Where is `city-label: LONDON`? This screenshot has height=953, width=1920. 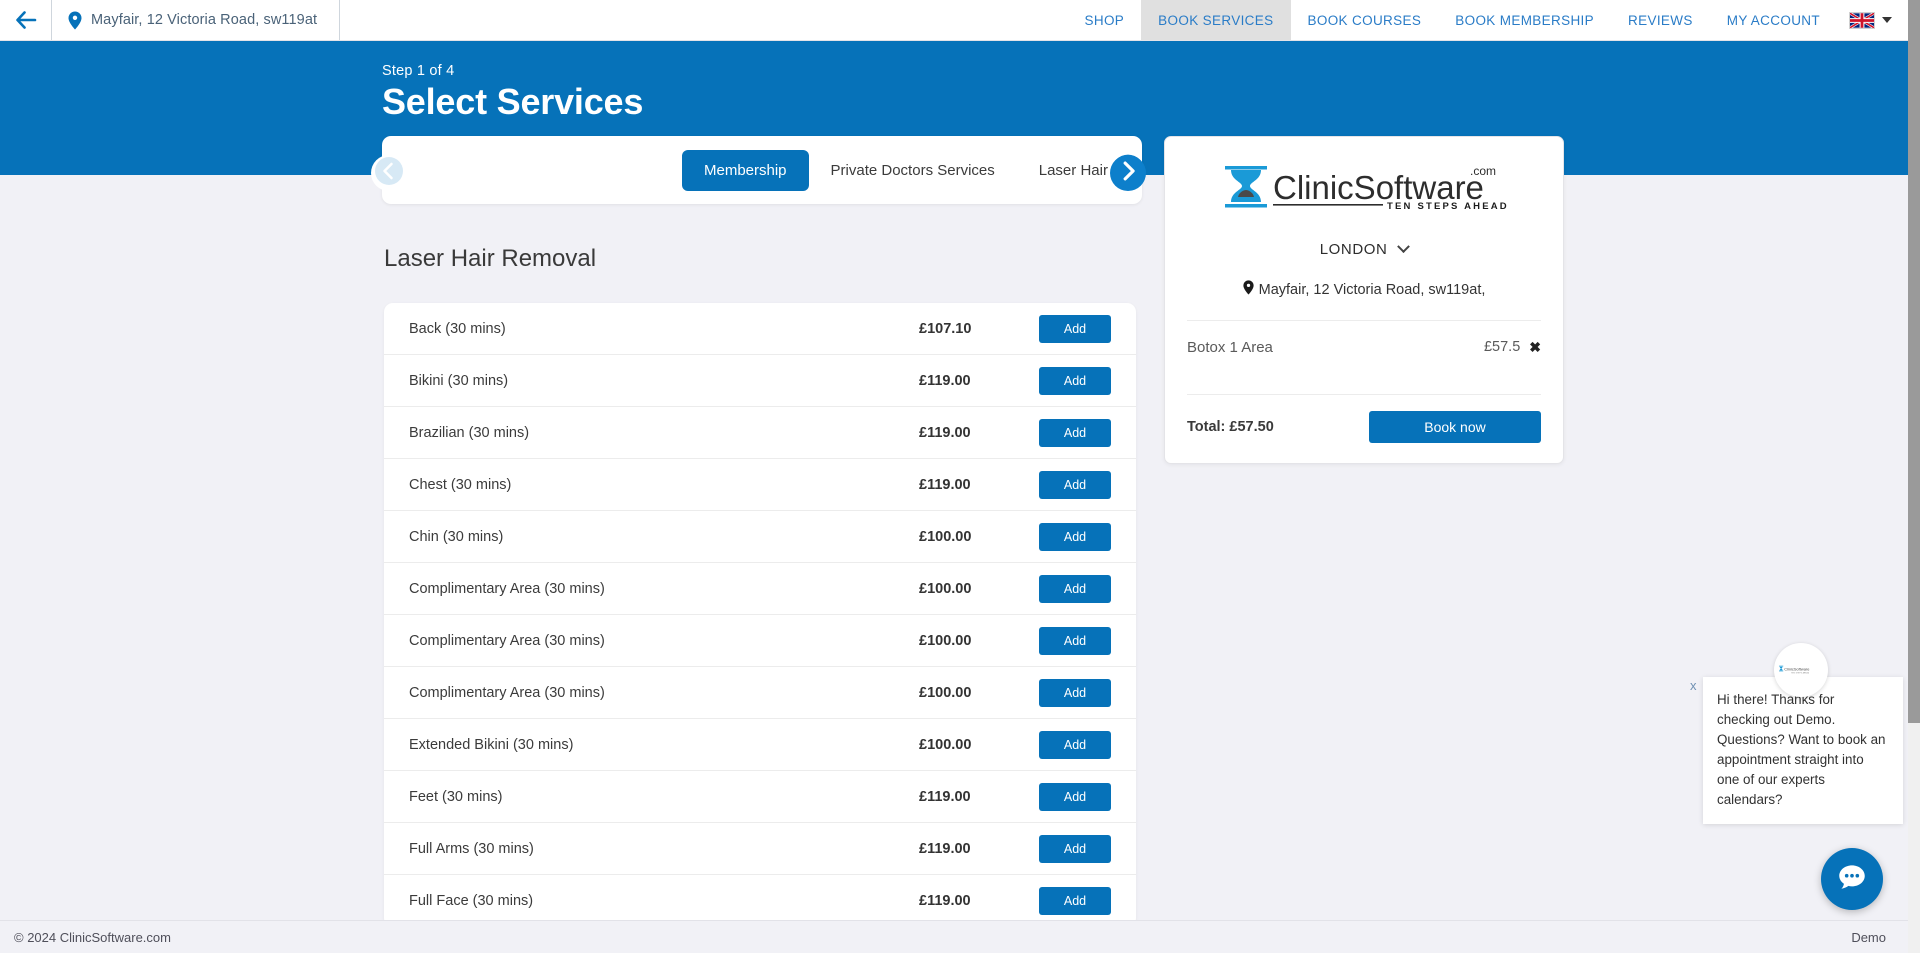 city-label: LONDON is located at coordinates (1353, 249).